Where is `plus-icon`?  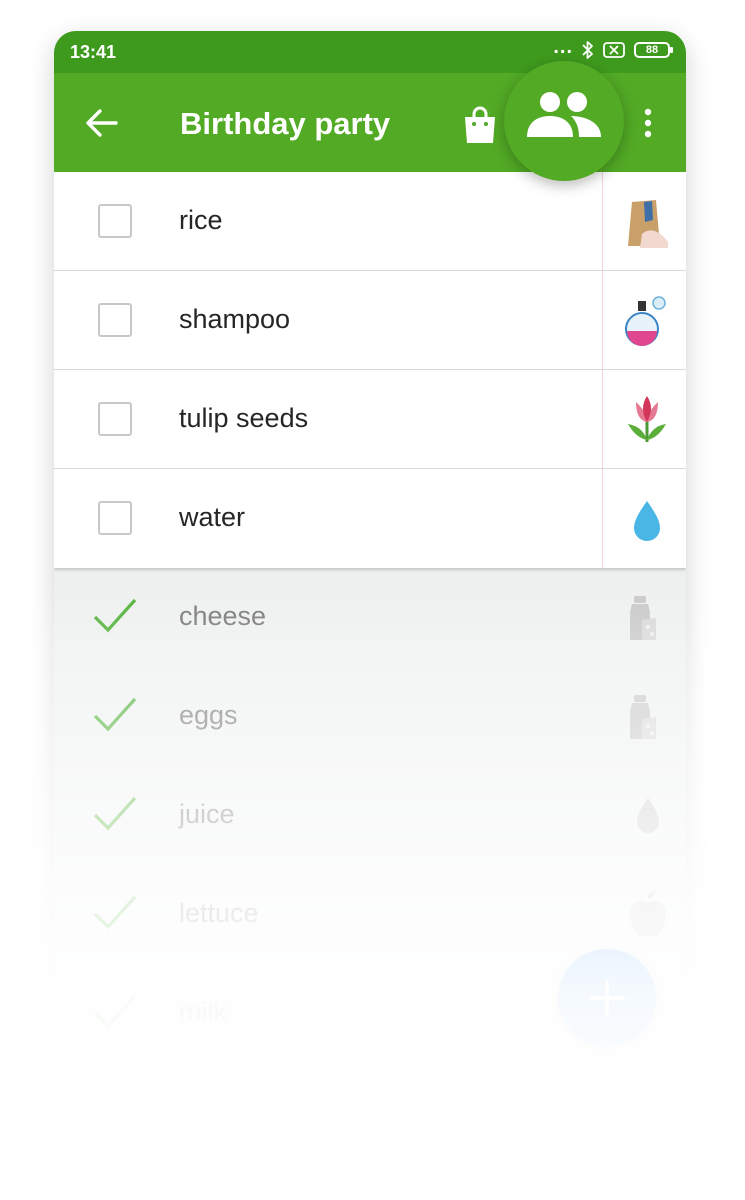
plus-icon is located at coordinates (607, 998).